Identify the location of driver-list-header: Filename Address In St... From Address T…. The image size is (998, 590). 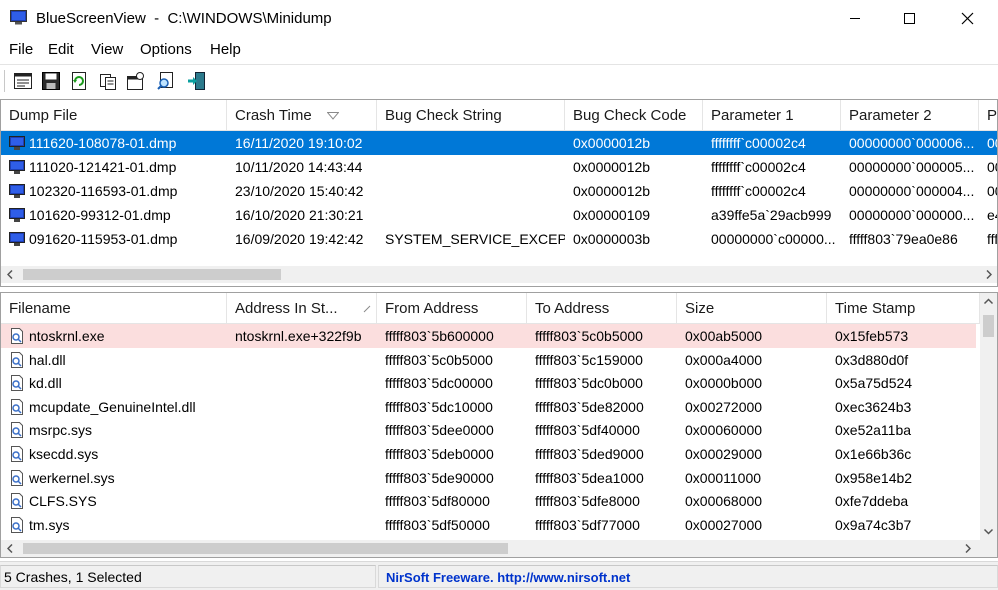
(490, 308).